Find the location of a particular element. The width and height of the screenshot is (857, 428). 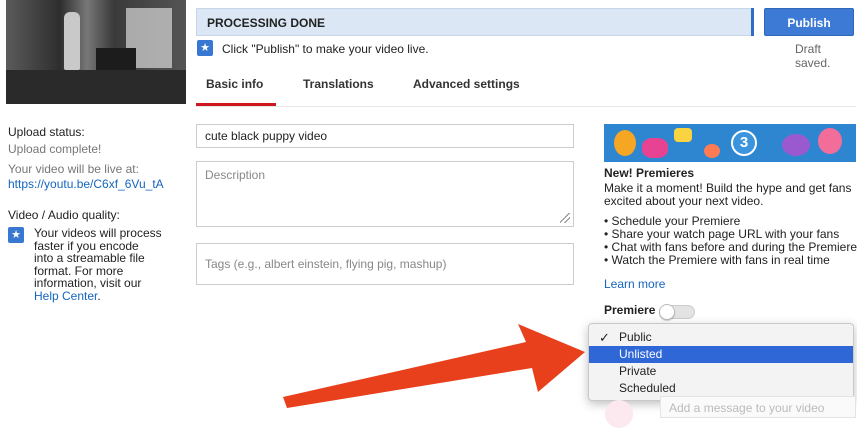

annotation-arrow-icon is located at coordinates (434, 366).